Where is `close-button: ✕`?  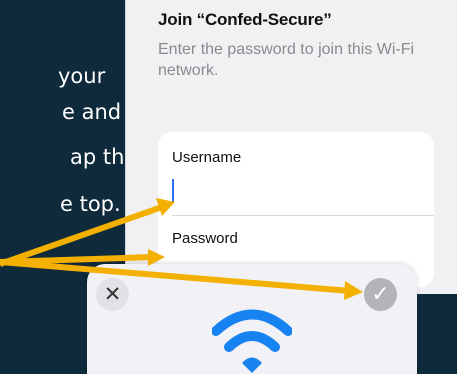
close-button: ✕ is located at coordinates (112, 294).